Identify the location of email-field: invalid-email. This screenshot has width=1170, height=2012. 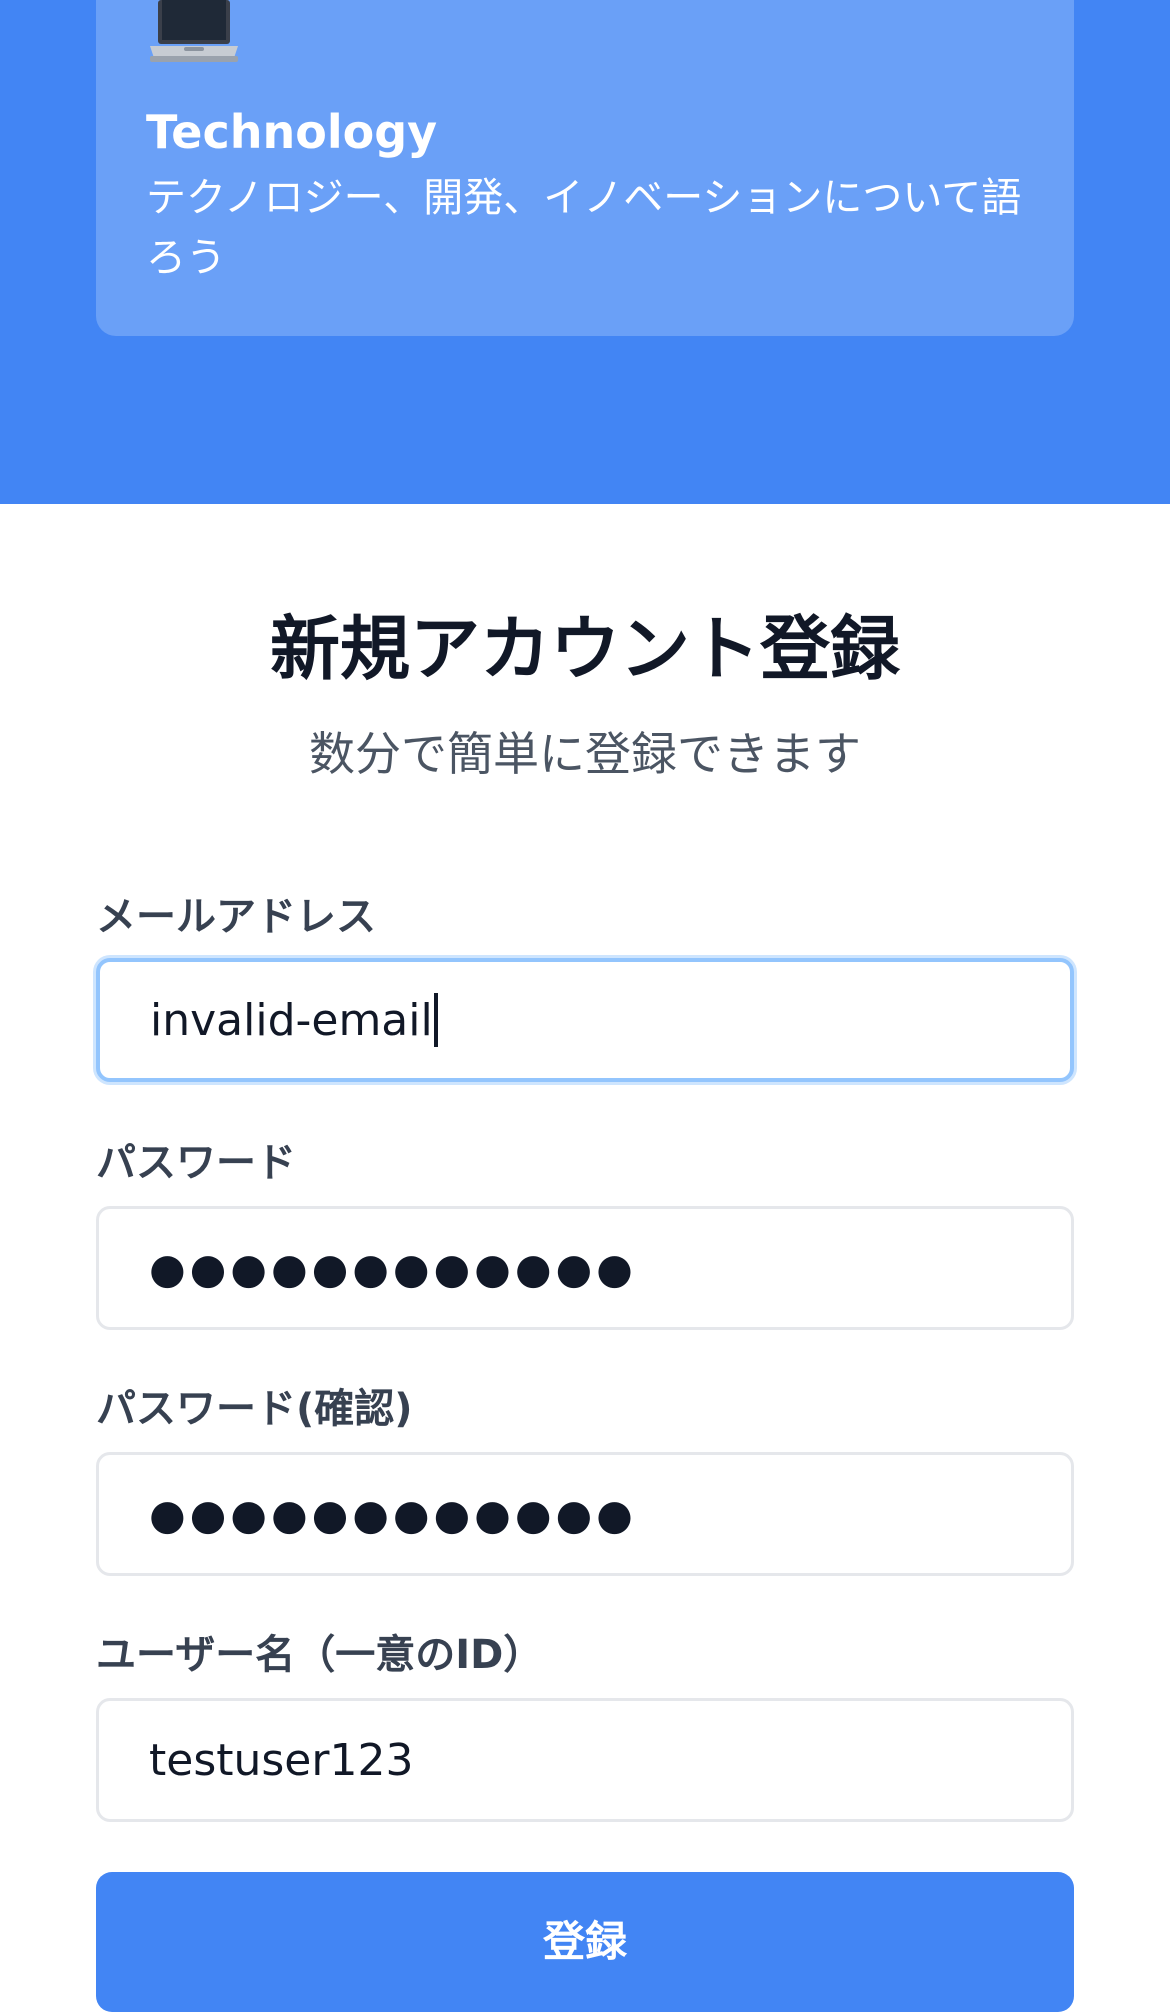
(585, 1020).